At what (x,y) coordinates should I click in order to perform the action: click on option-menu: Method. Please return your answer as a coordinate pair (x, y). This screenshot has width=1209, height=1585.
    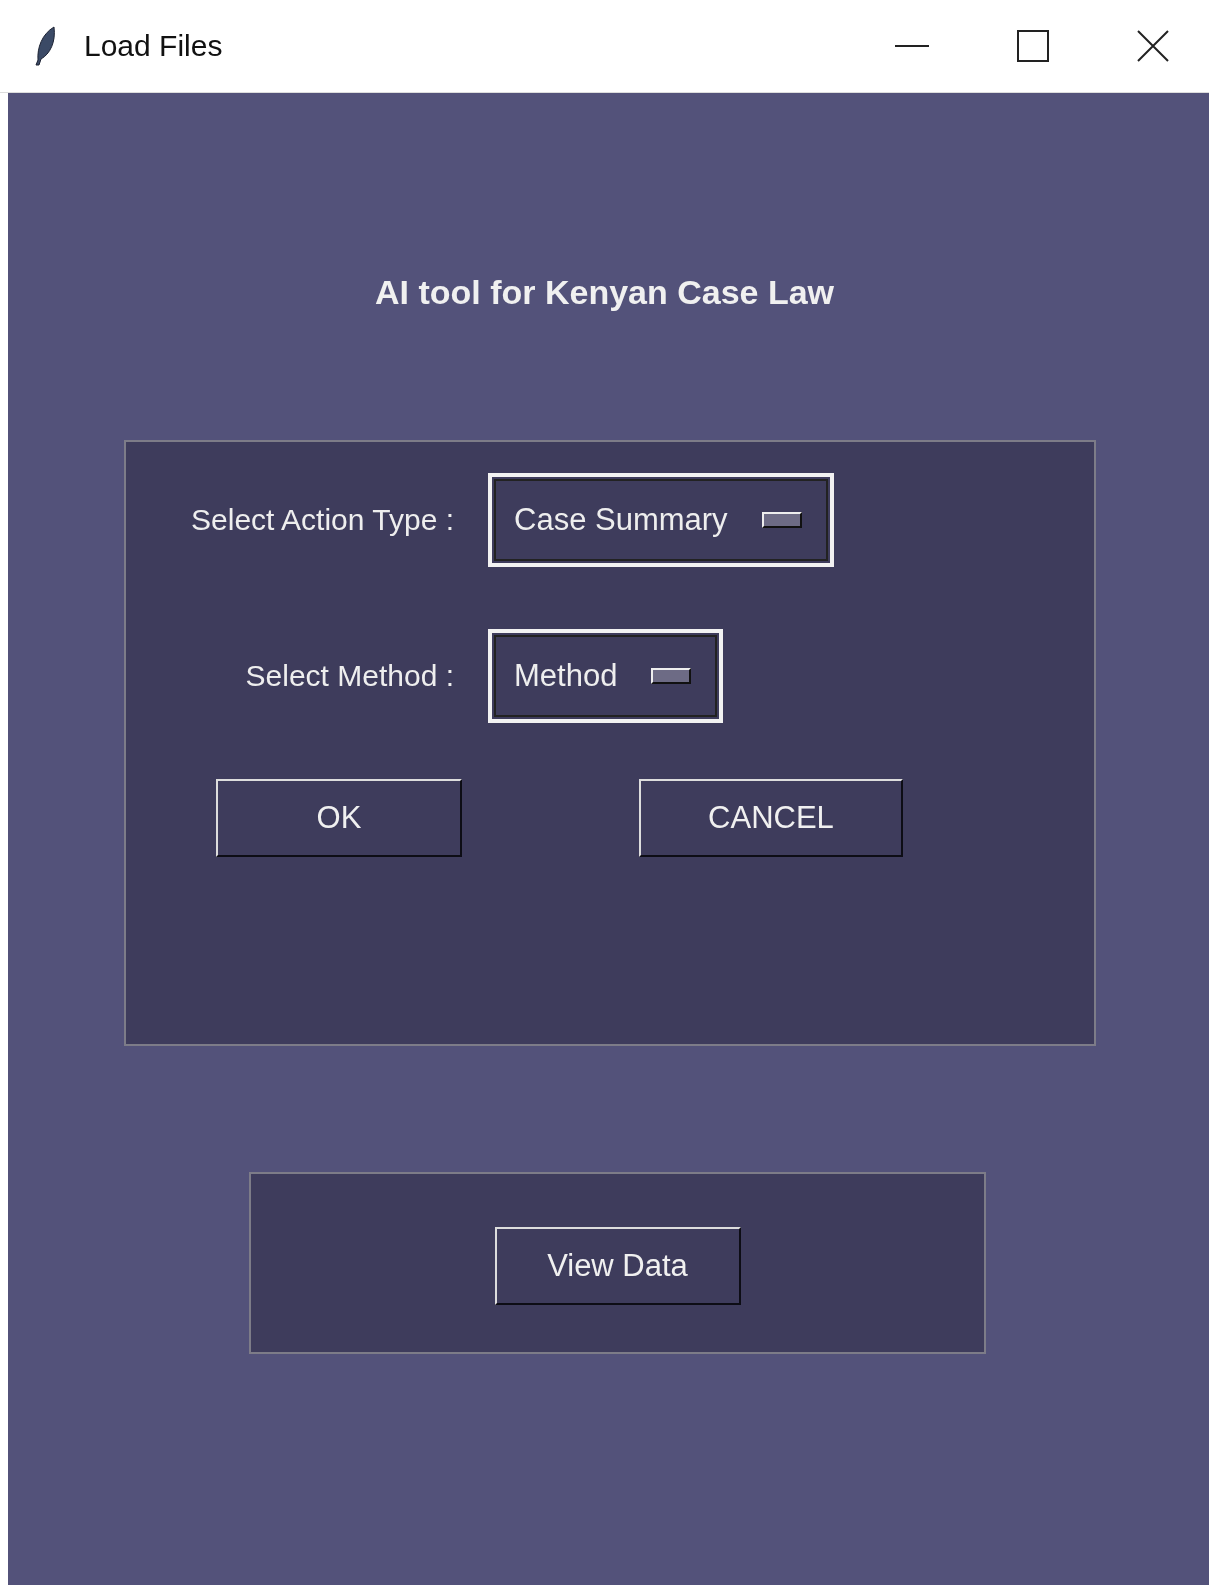
    Looking at the image, I should click on (606, 676).